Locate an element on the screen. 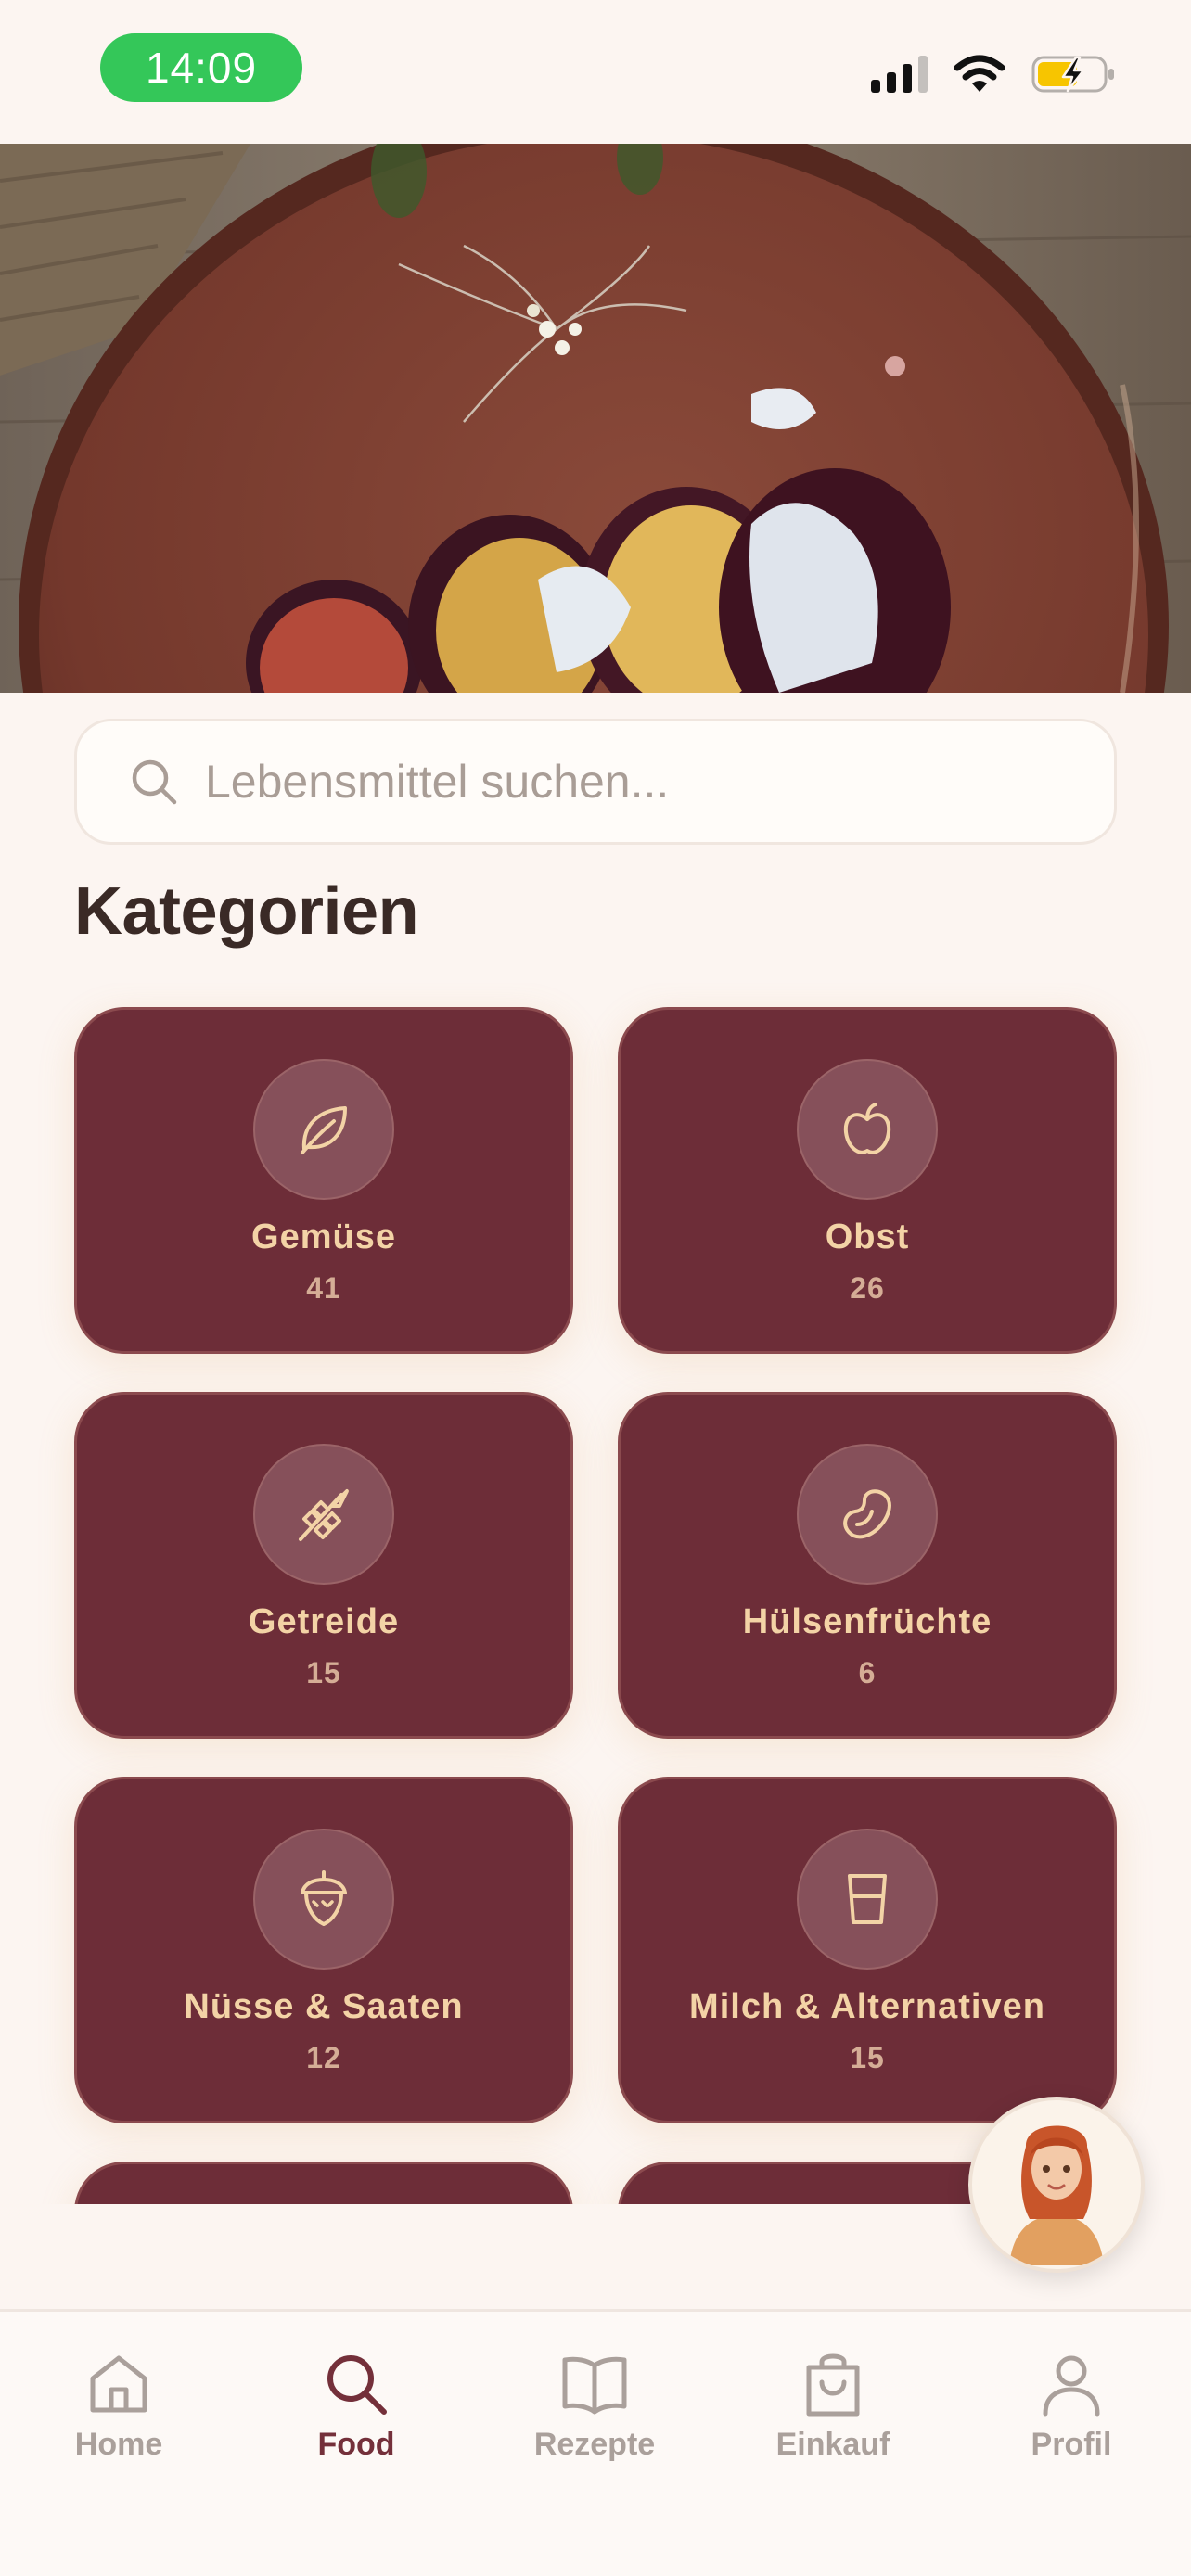 The image size is (1191, 2576). leaf-icon is located at coordinates (324, 1130).